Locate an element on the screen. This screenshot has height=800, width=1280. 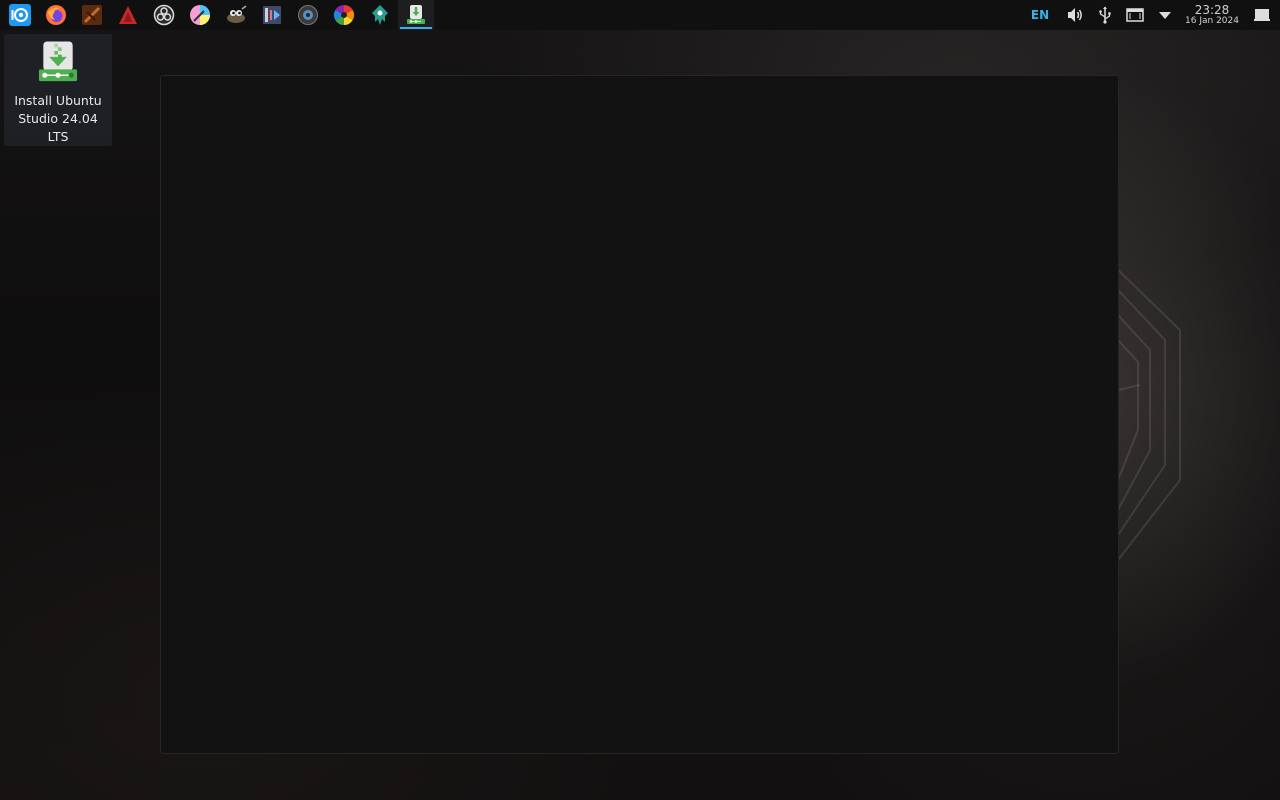
mixxx-icon is located at coordinates (308, 15).